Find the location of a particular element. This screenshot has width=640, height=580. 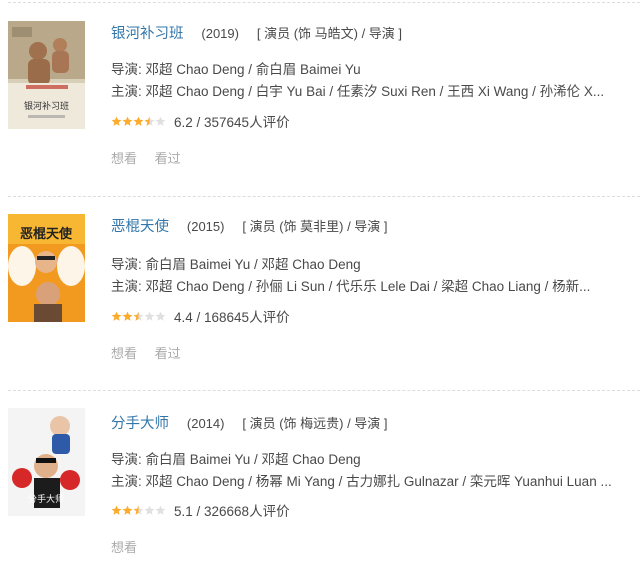

movie-title-link: 恶棍天使 is located at coordinates (140, 227).